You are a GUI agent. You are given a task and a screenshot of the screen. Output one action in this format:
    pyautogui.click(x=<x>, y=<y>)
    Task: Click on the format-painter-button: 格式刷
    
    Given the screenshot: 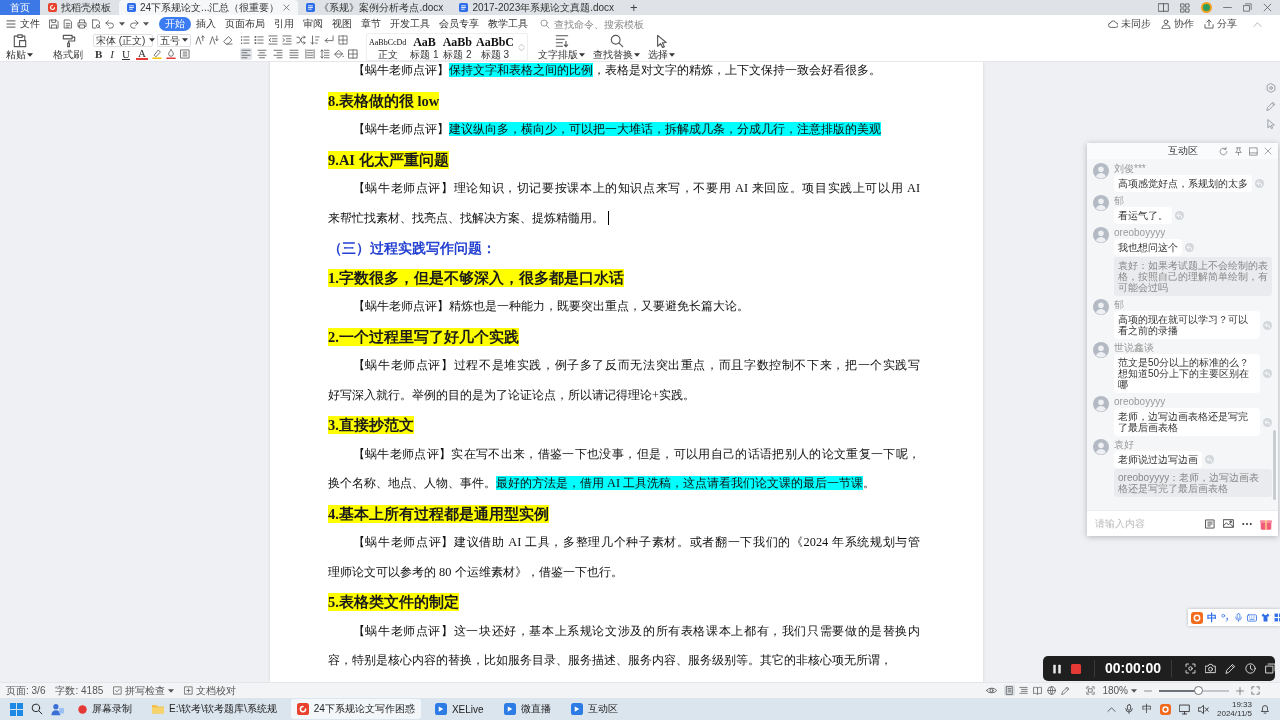 What is the action you would take?
    pyautogui.click(x=68, y=47)
    